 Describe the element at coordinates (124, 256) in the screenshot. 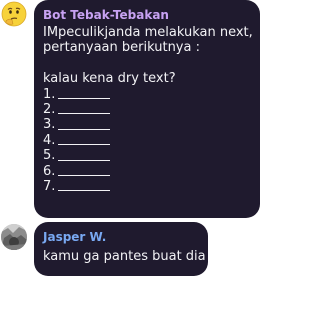

I see `message-text: kamu ga pantes buat dia` at that location.